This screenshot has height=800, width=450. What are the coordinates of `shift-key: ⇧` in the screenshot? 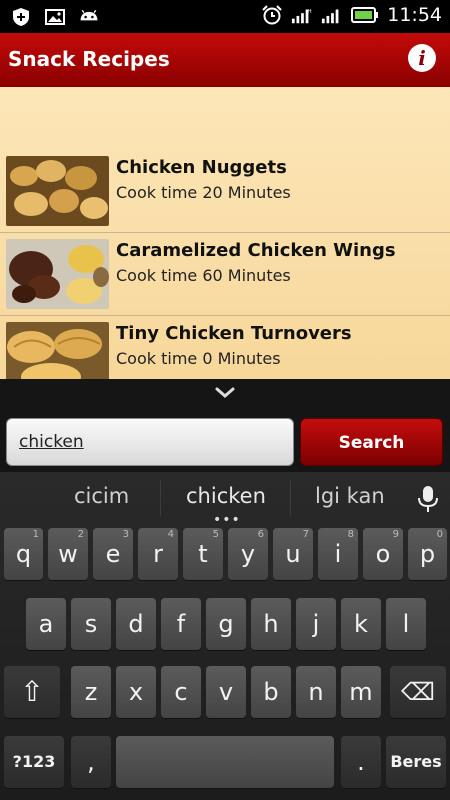 It's located at (32, 692).